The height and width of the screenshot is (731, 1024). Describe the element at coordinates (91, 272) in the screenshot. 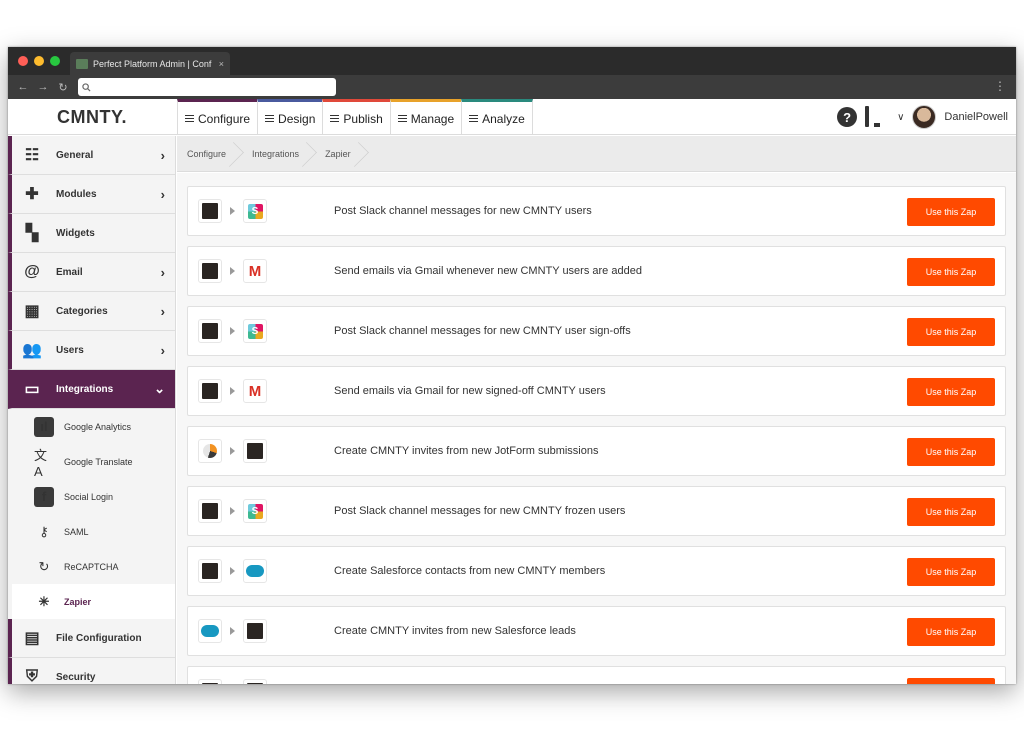

I see `sidebar-item-email: @ Email ›` at that location.